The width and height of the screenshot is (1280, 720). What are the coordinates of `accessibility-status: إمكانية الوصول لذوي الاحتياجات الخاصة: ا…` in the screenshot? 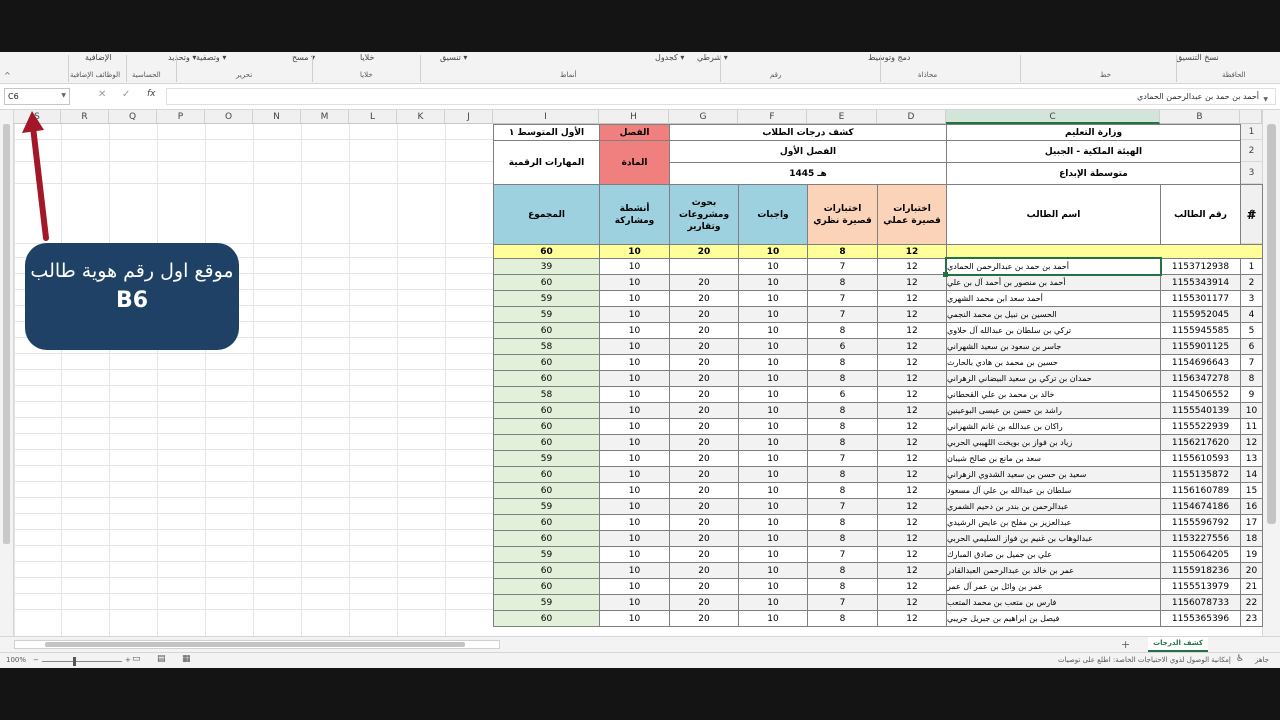 It's located at (1144, 660).